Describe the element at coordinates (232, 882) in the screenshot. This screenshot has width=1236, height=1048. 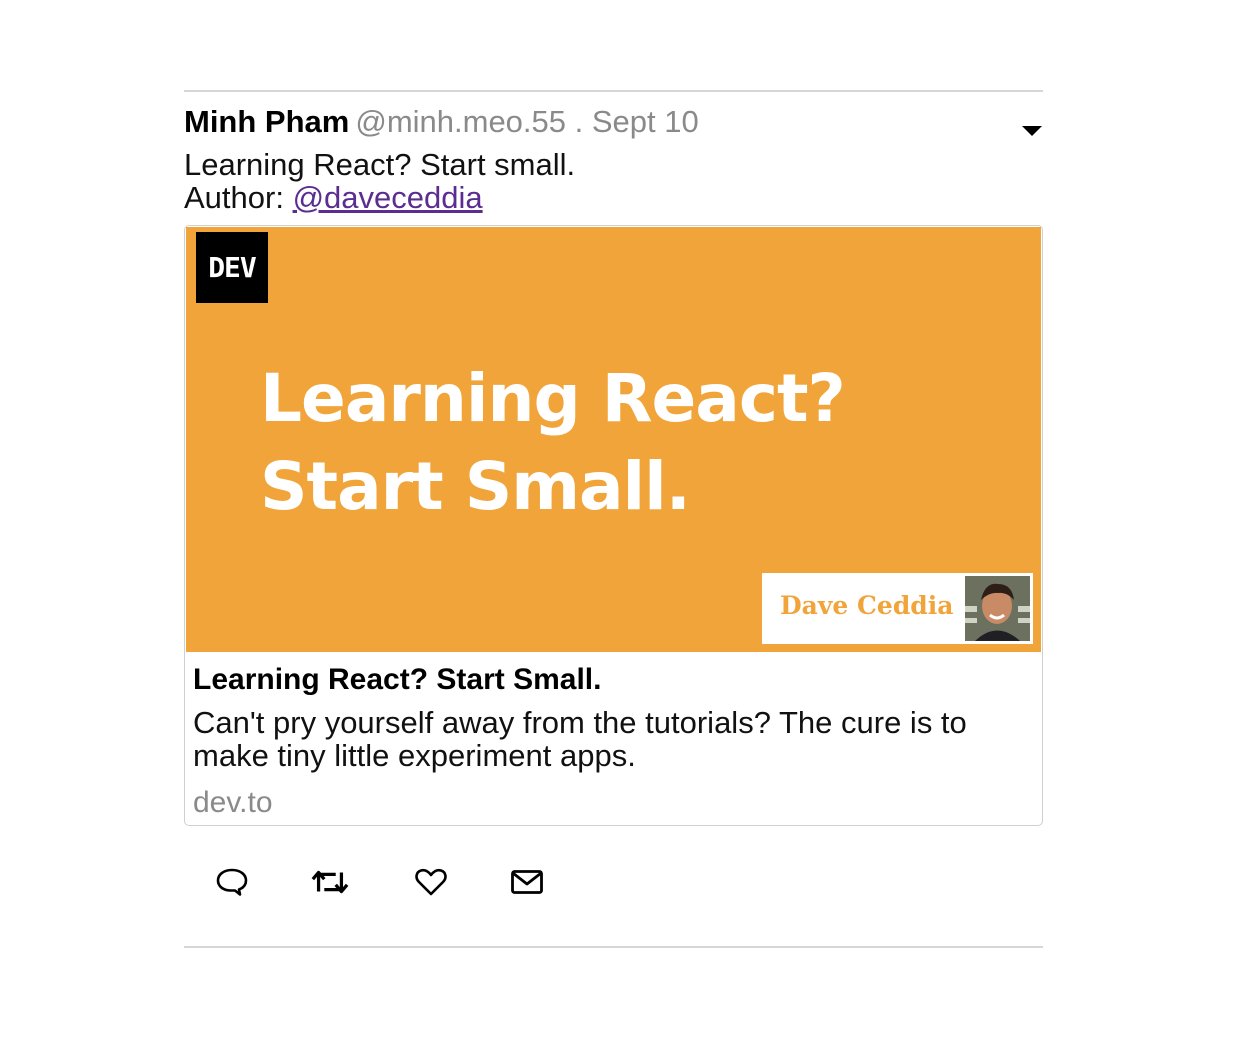
I see `speech-bubble-icon` at that location.